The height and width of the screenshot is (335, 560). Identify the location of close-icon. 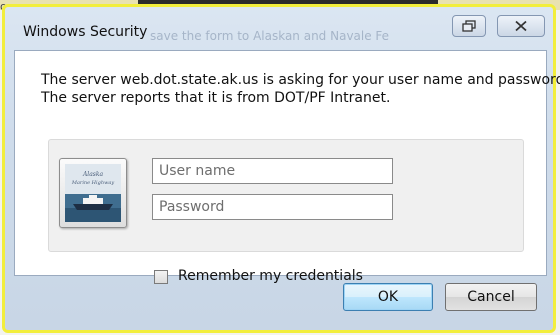
(521, 26).